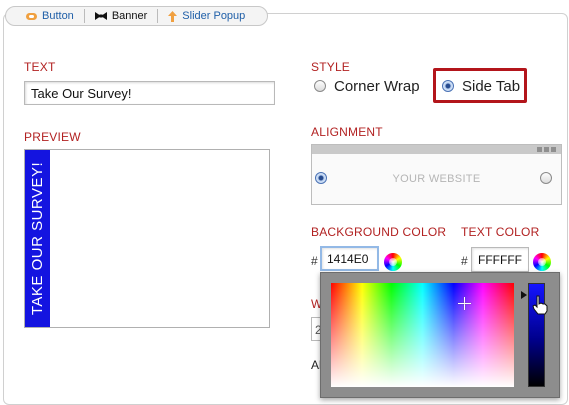 The image size is (569, 405). Describe the element at coordinates (149, 93) in the screenshot. I see `tab-text-input: Take Our Survey!` at that location.